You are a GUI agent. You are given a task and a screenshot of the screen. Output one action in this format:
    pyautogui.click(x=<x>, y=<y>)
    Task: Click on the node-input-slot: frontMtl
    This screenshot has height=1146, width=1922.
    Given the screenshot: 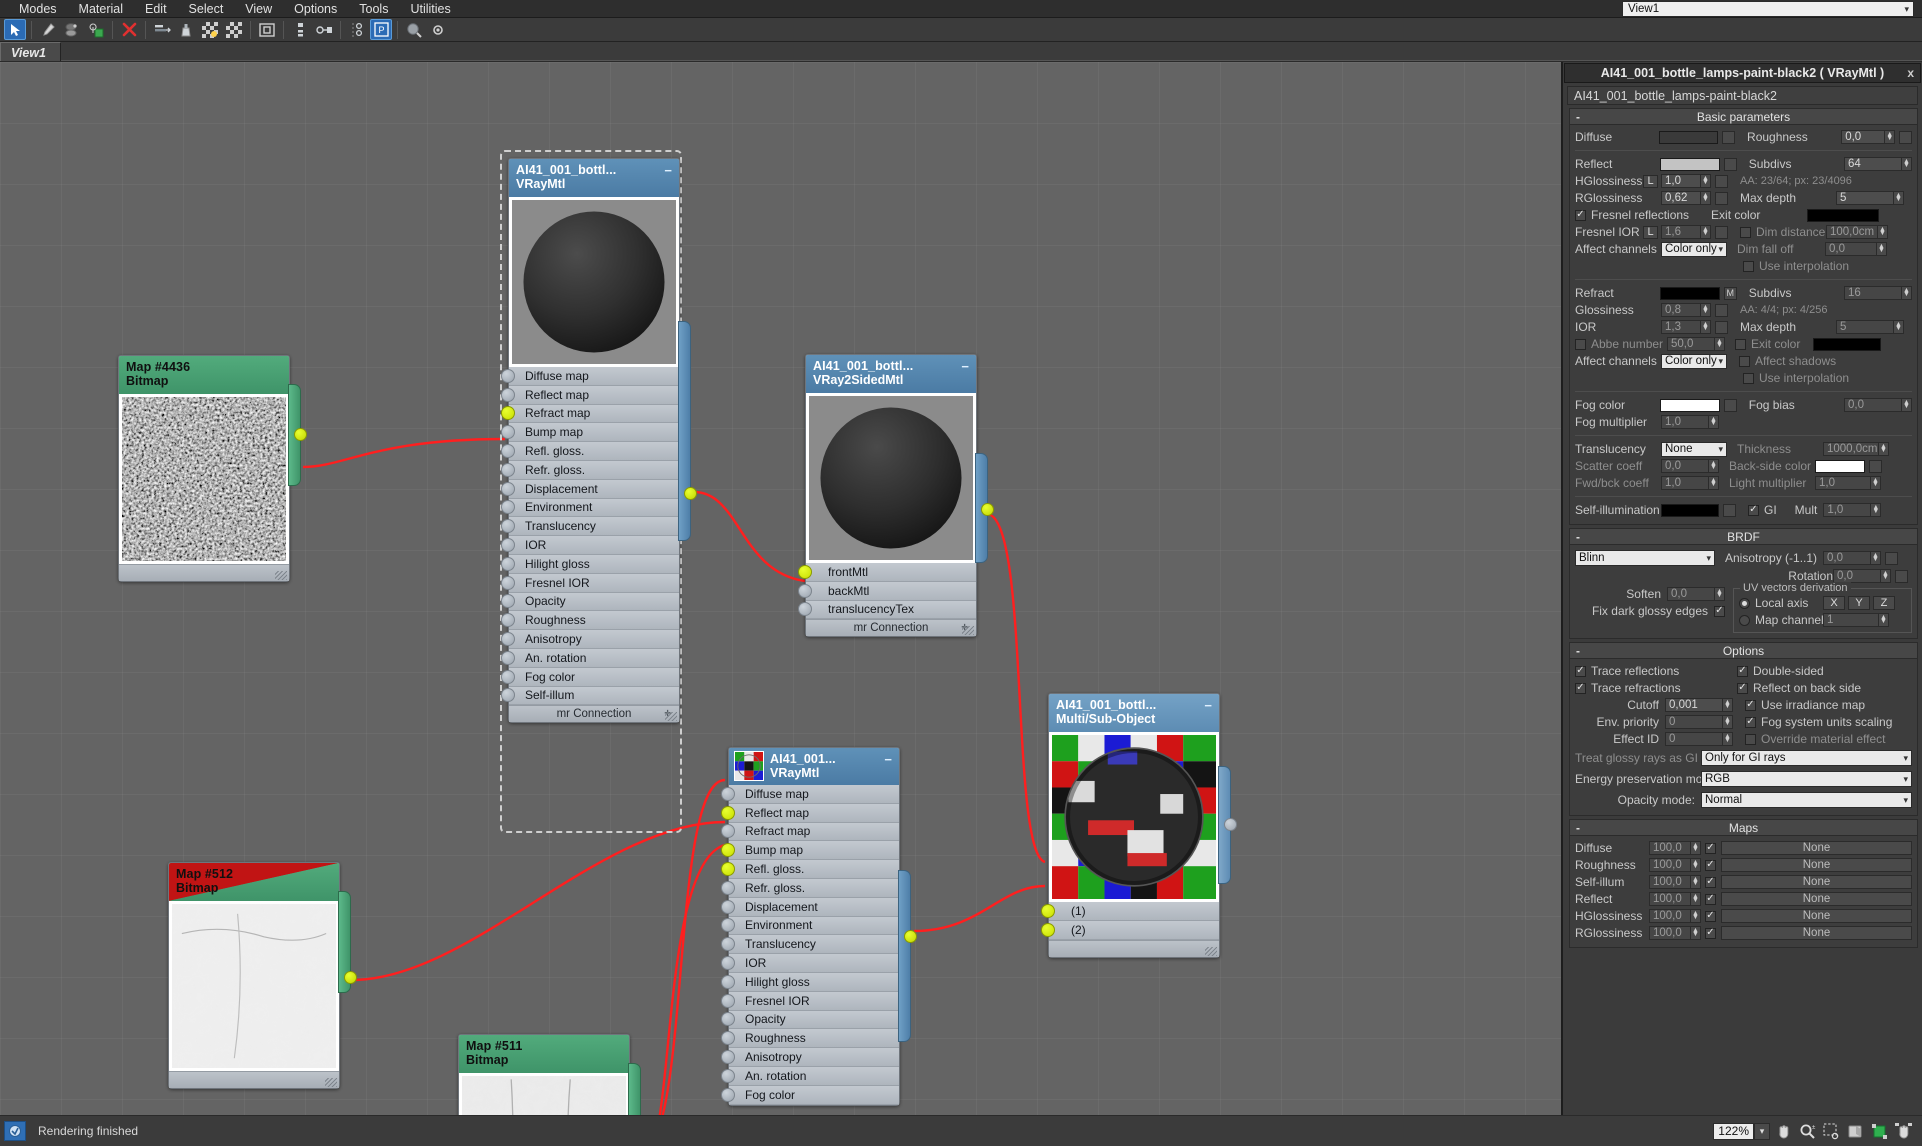 What is the action you would take?
    pyautogui.click(x=887, y=572)
    